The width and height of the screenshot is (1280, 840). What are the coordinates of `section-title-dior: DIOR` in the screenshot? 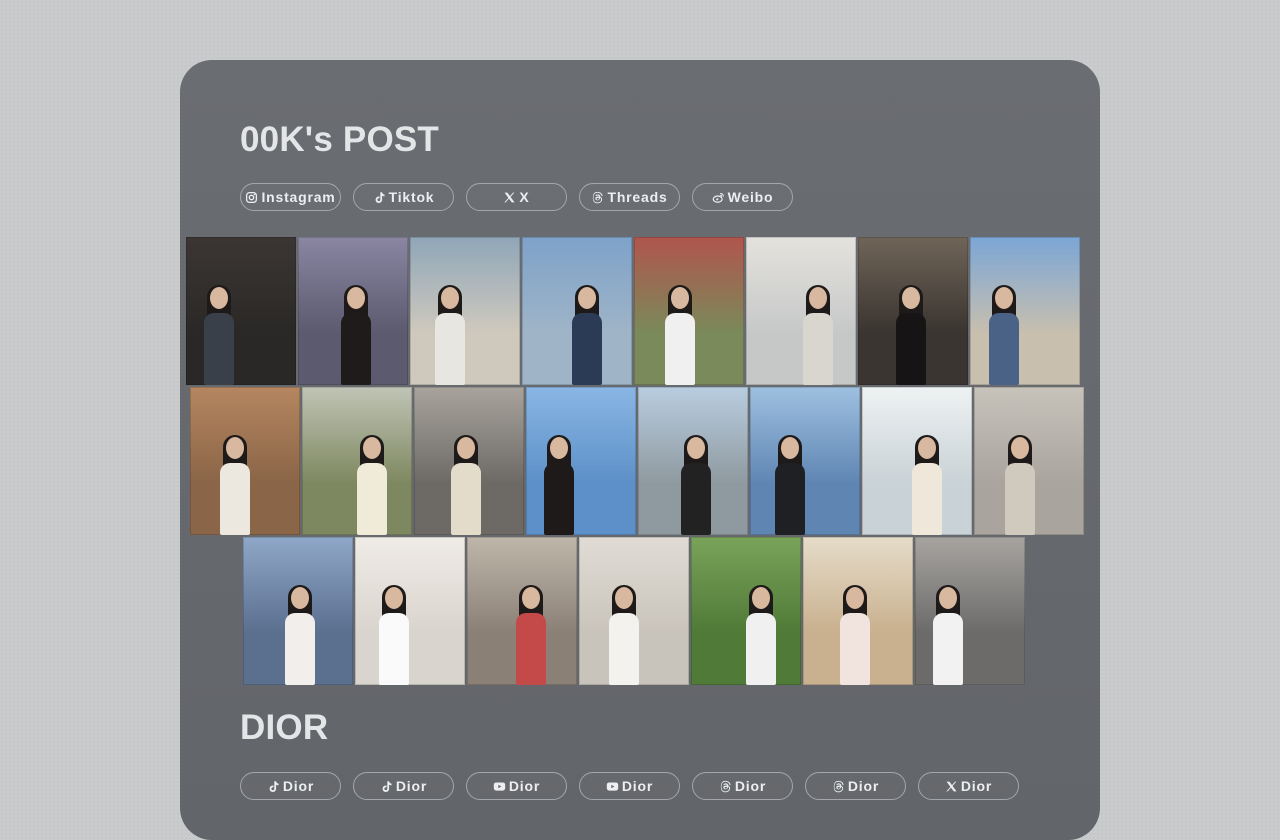 It's located at (284, 727).